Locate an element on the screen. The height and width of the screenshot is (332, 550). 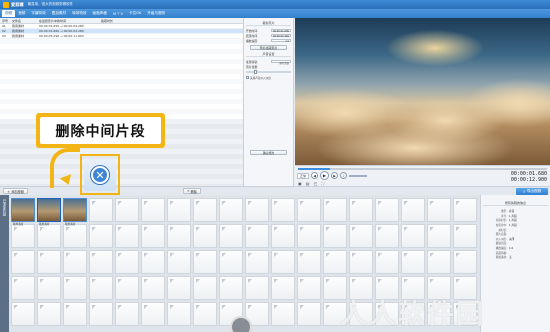
menu-tab-video: 视频 is located at coordinates (9, 13).